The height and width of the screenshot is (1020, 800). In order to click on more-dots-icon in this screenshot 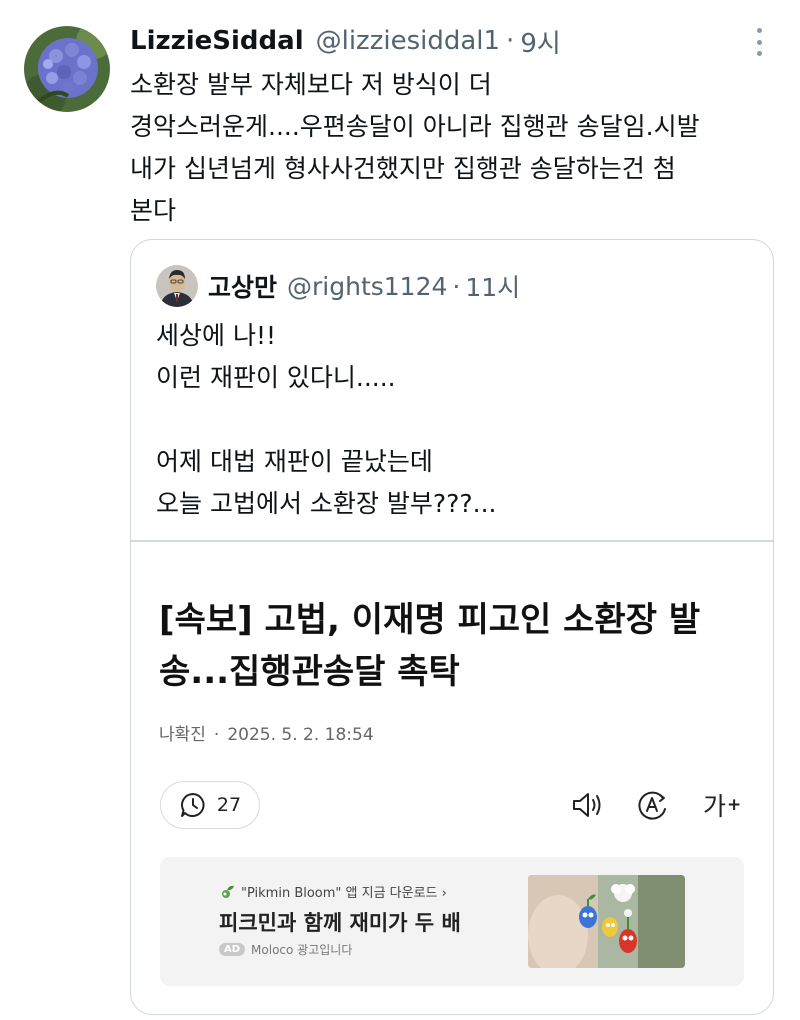, I will do `click(759, 42)`.